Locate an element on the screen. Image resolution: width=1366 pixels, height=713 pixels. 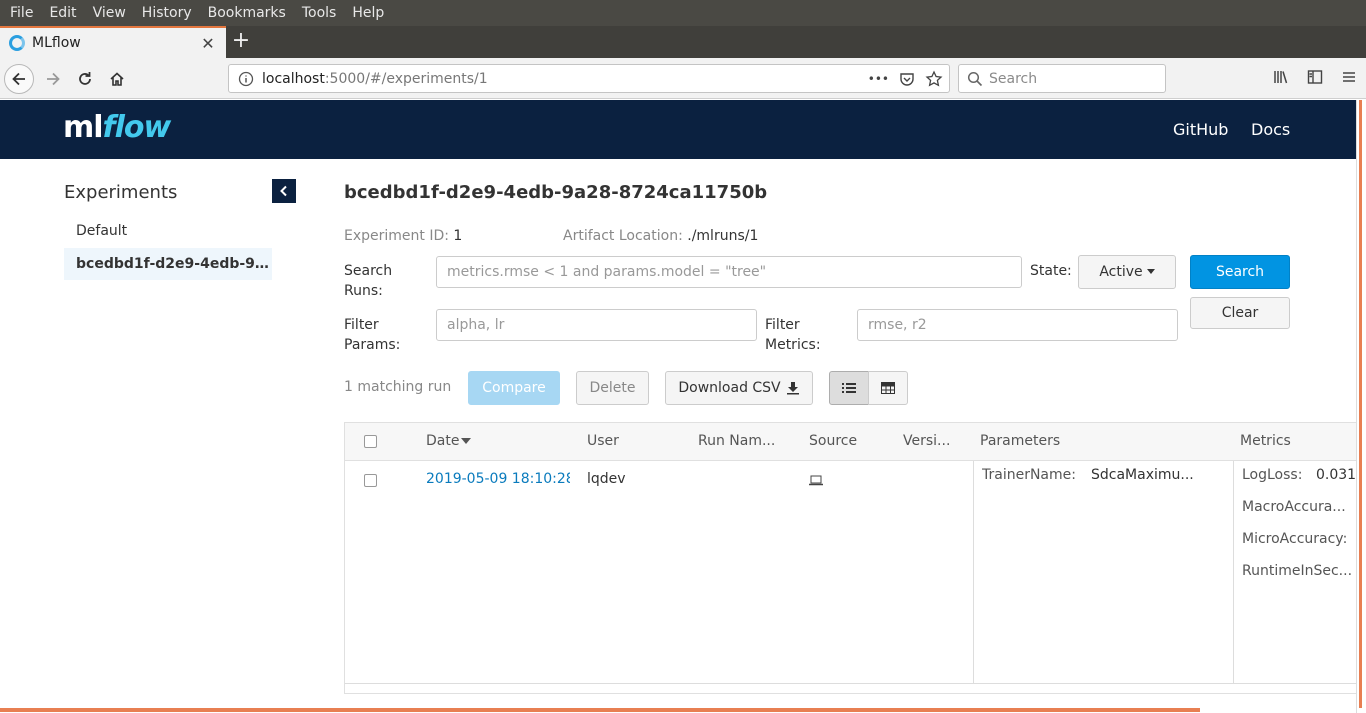
run-date-link: 2019-05-09 18:10:28 is located at coordinates (498, 479).